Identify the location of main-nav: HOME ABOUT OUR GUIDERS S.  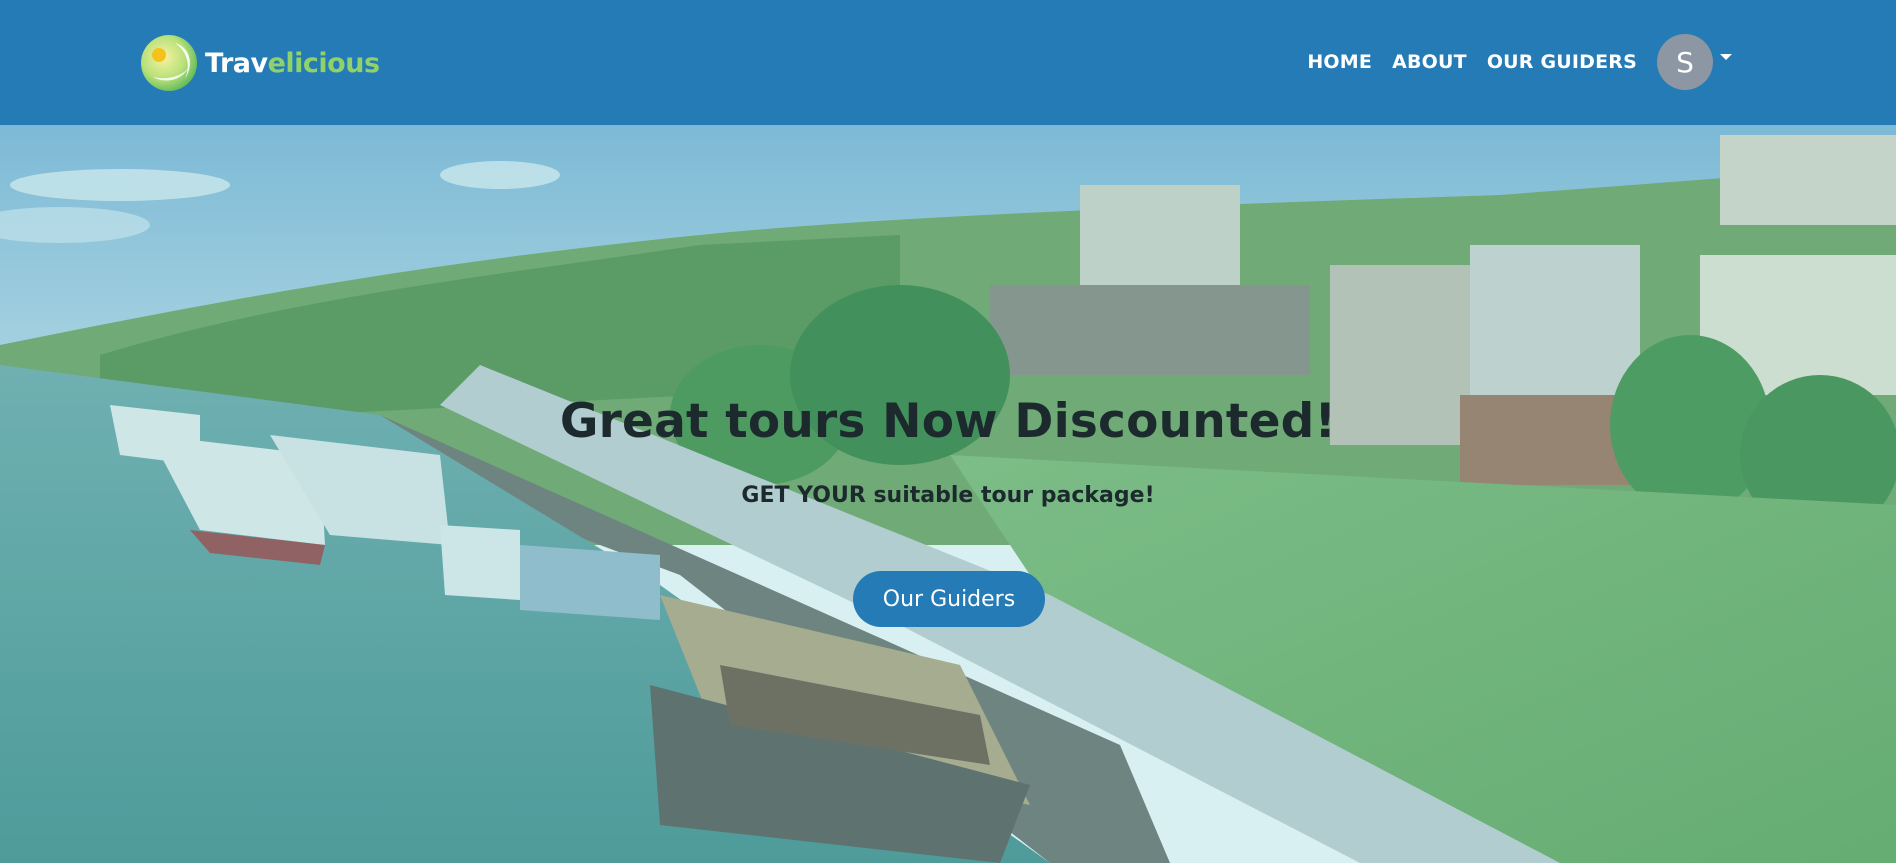
(1519, 62).